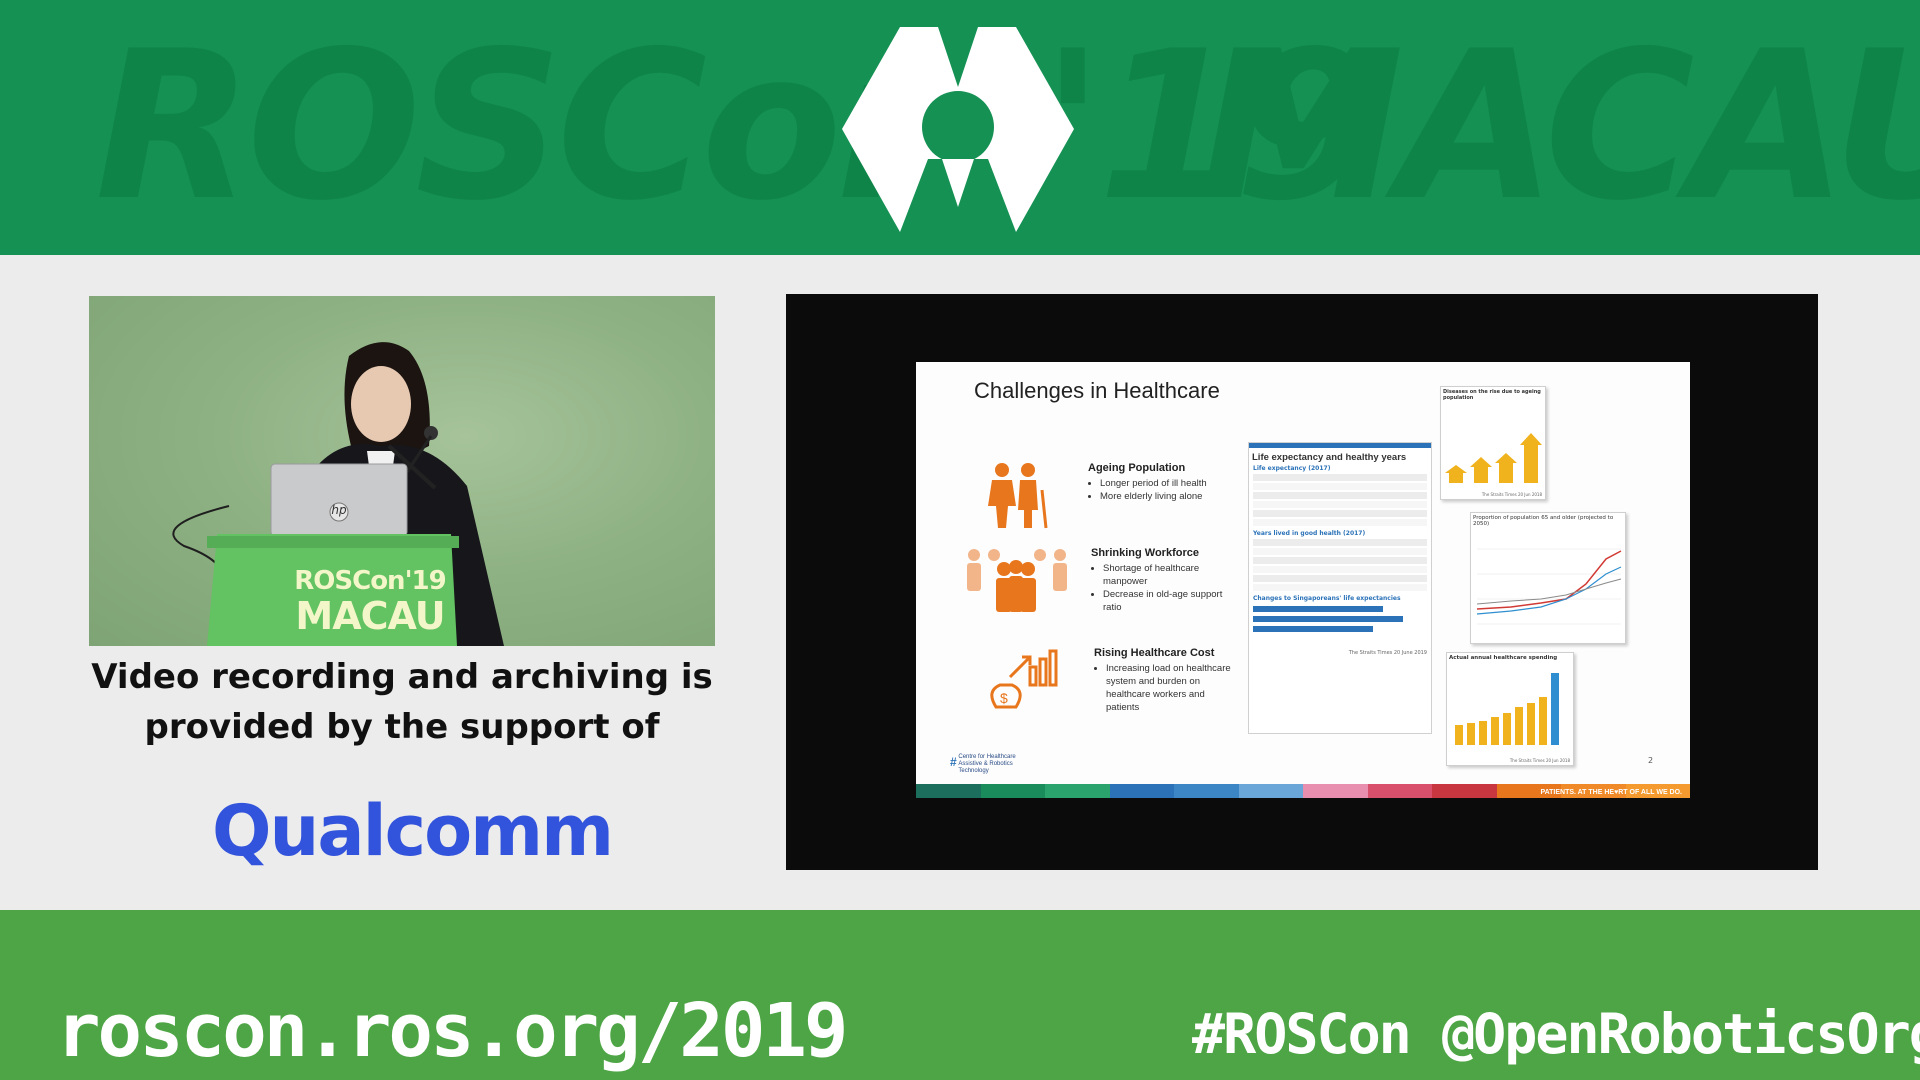 This screenshot has height=1080, width=1920. What do you see at coordinates (1651, 760) in the screenshot?
I see `slide-page-number: 2` at bounding box center [1651, 760].